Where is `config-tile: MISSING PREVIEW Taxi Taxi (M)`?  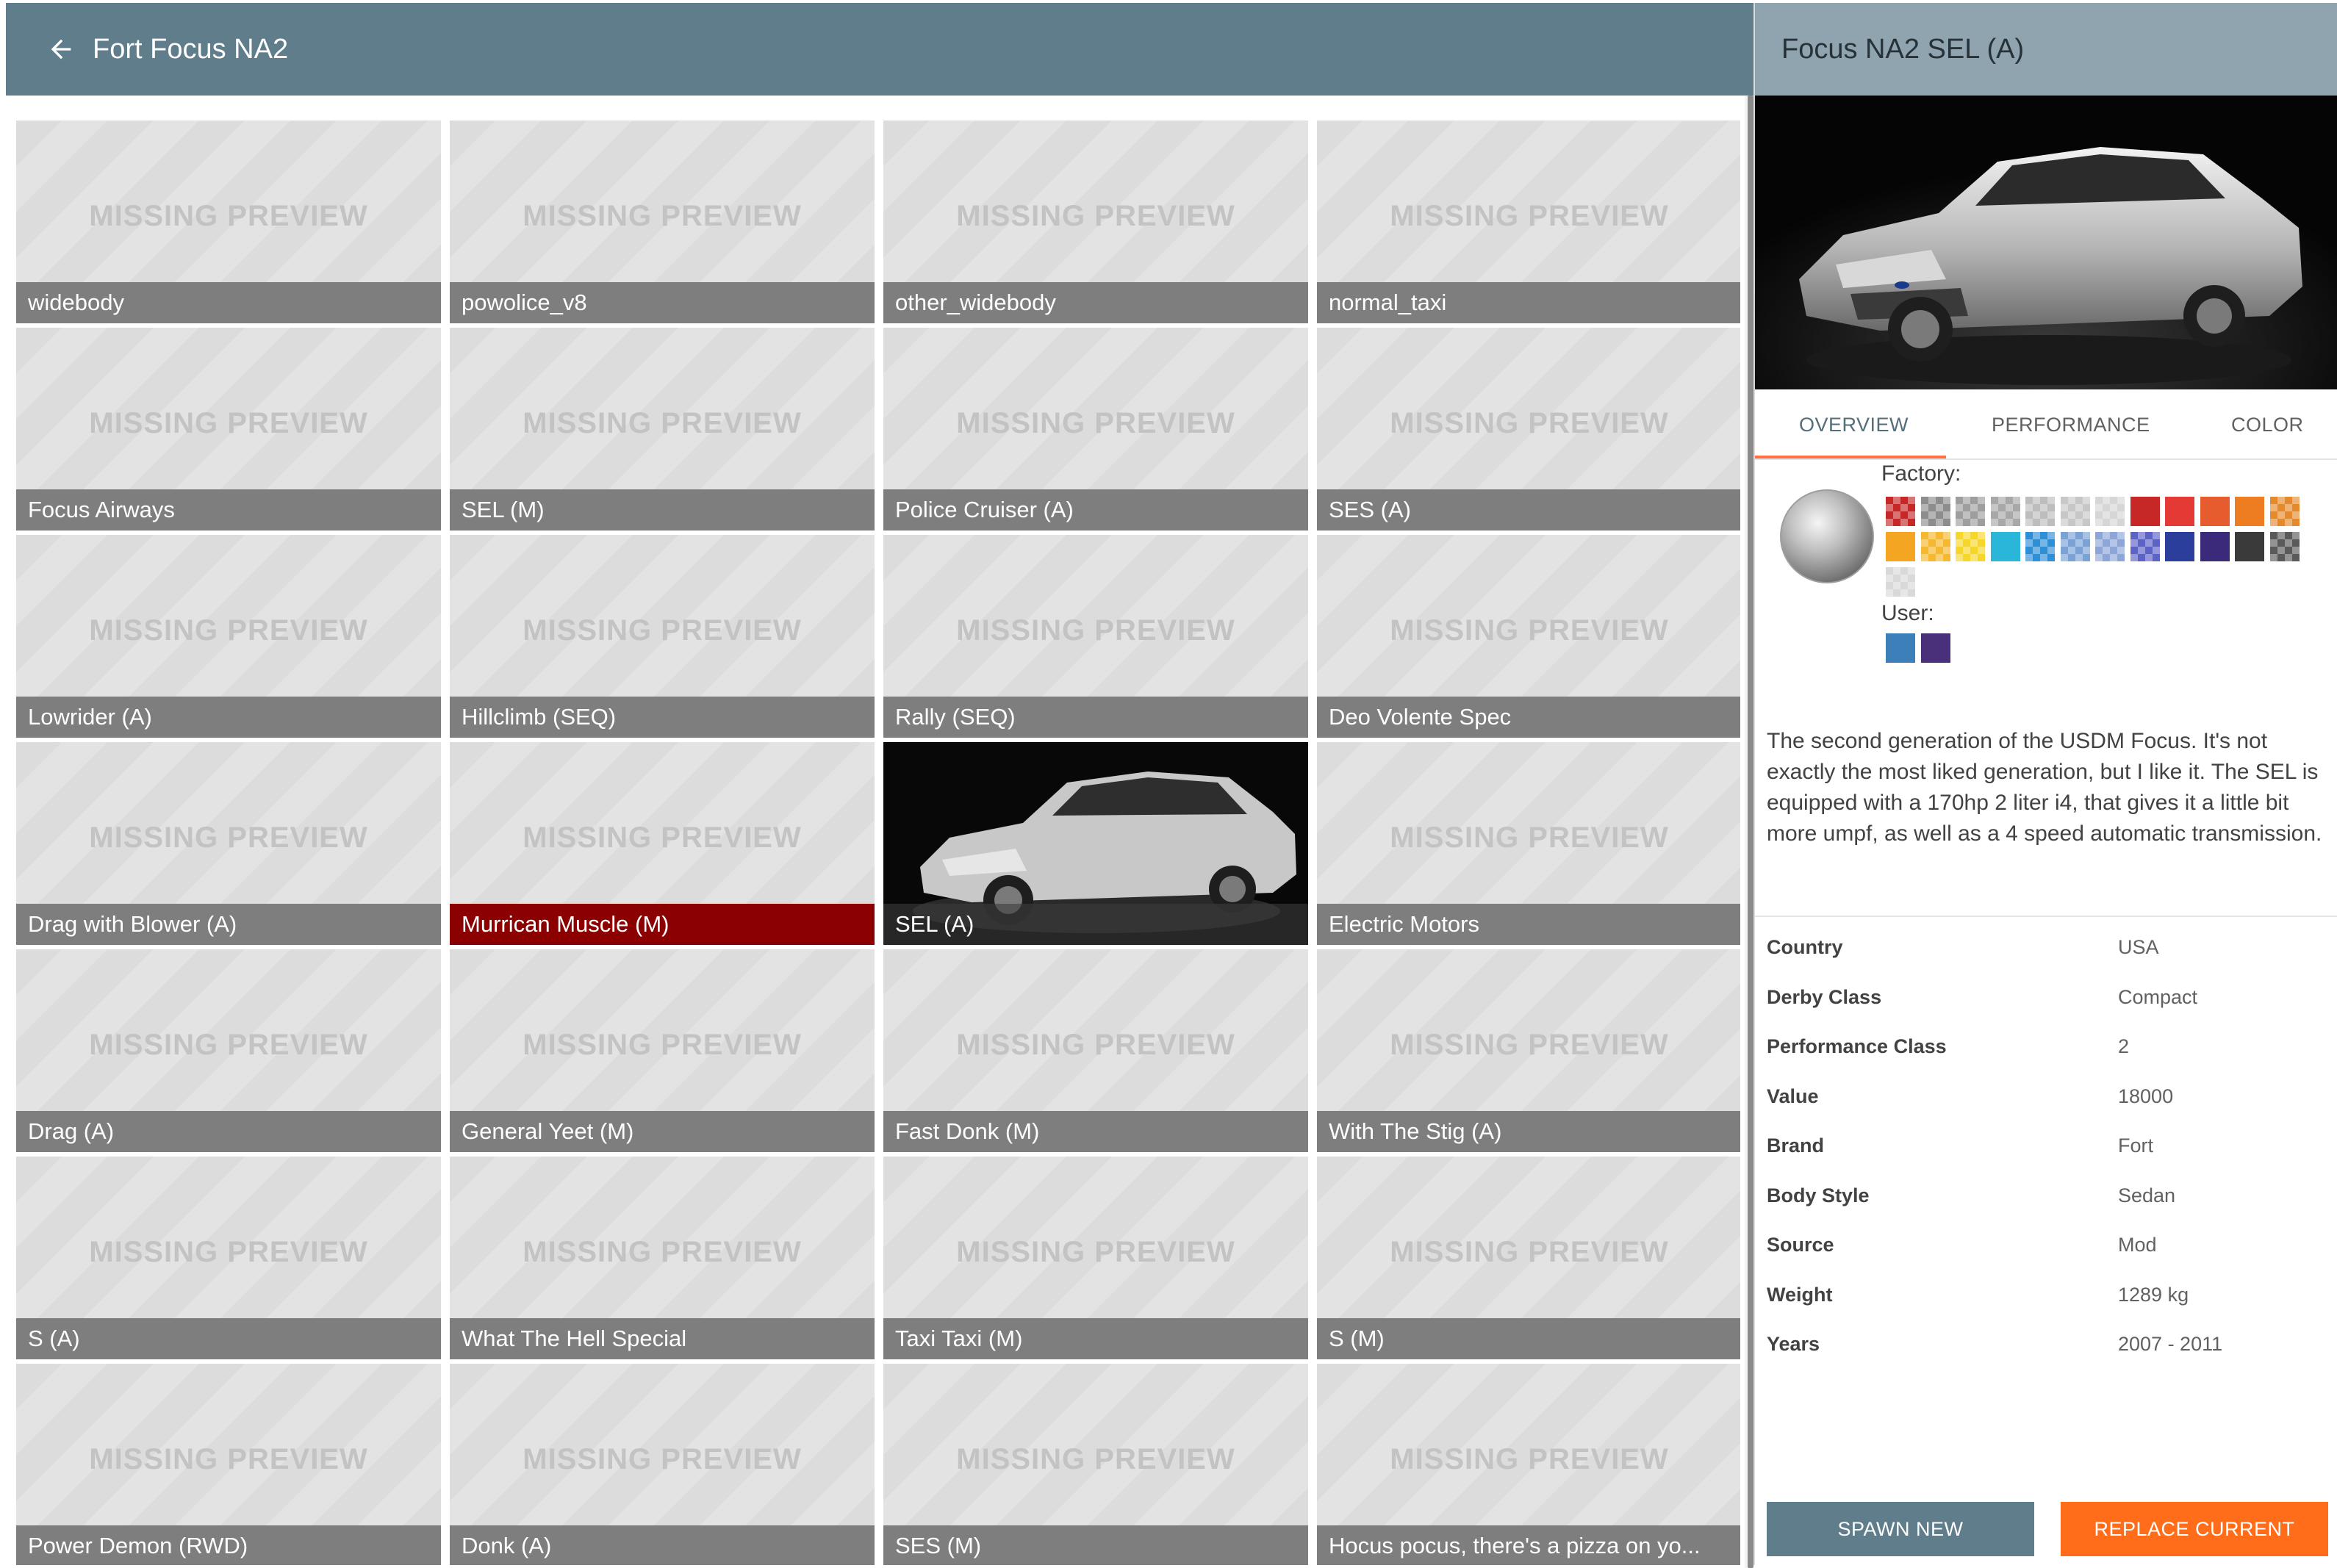
config-tile: MISSING PREVIEW Taxi Taxi (M) is located at coordinates (1095, 1258).